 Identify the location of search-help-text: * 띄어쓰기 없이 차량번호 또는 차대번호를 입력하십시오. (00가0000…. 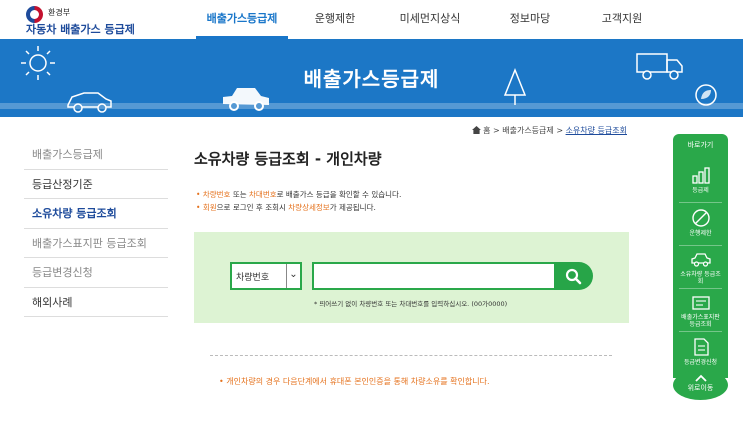
(411, 304).